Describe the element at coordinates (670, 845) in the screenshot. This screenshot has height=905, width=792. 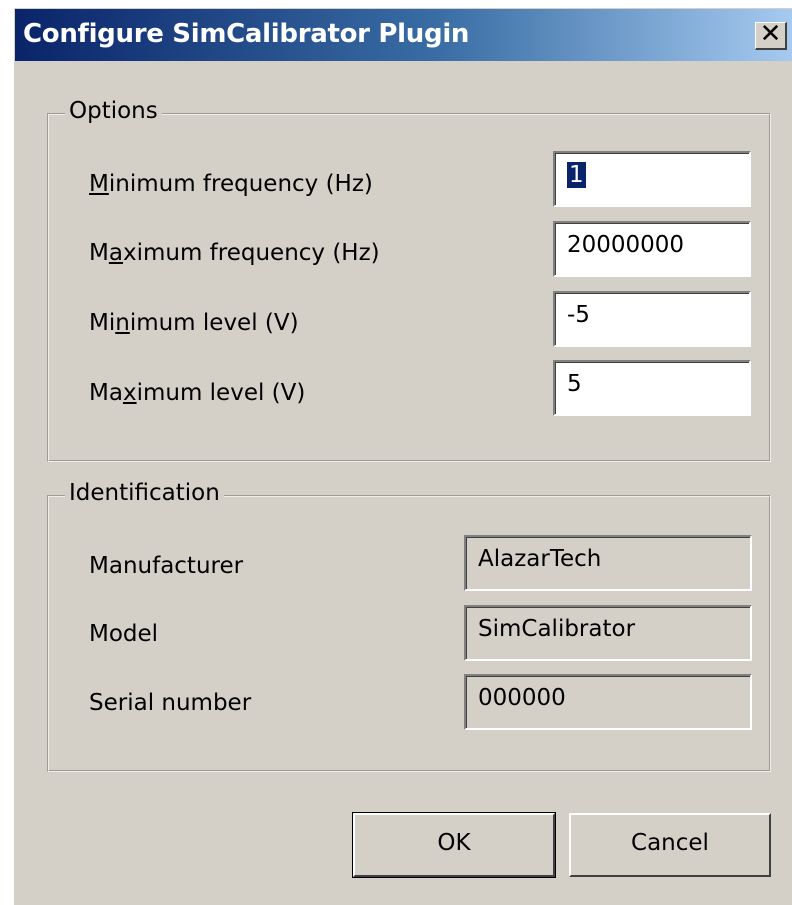
I see `cancel-button: Cancel` at that location.